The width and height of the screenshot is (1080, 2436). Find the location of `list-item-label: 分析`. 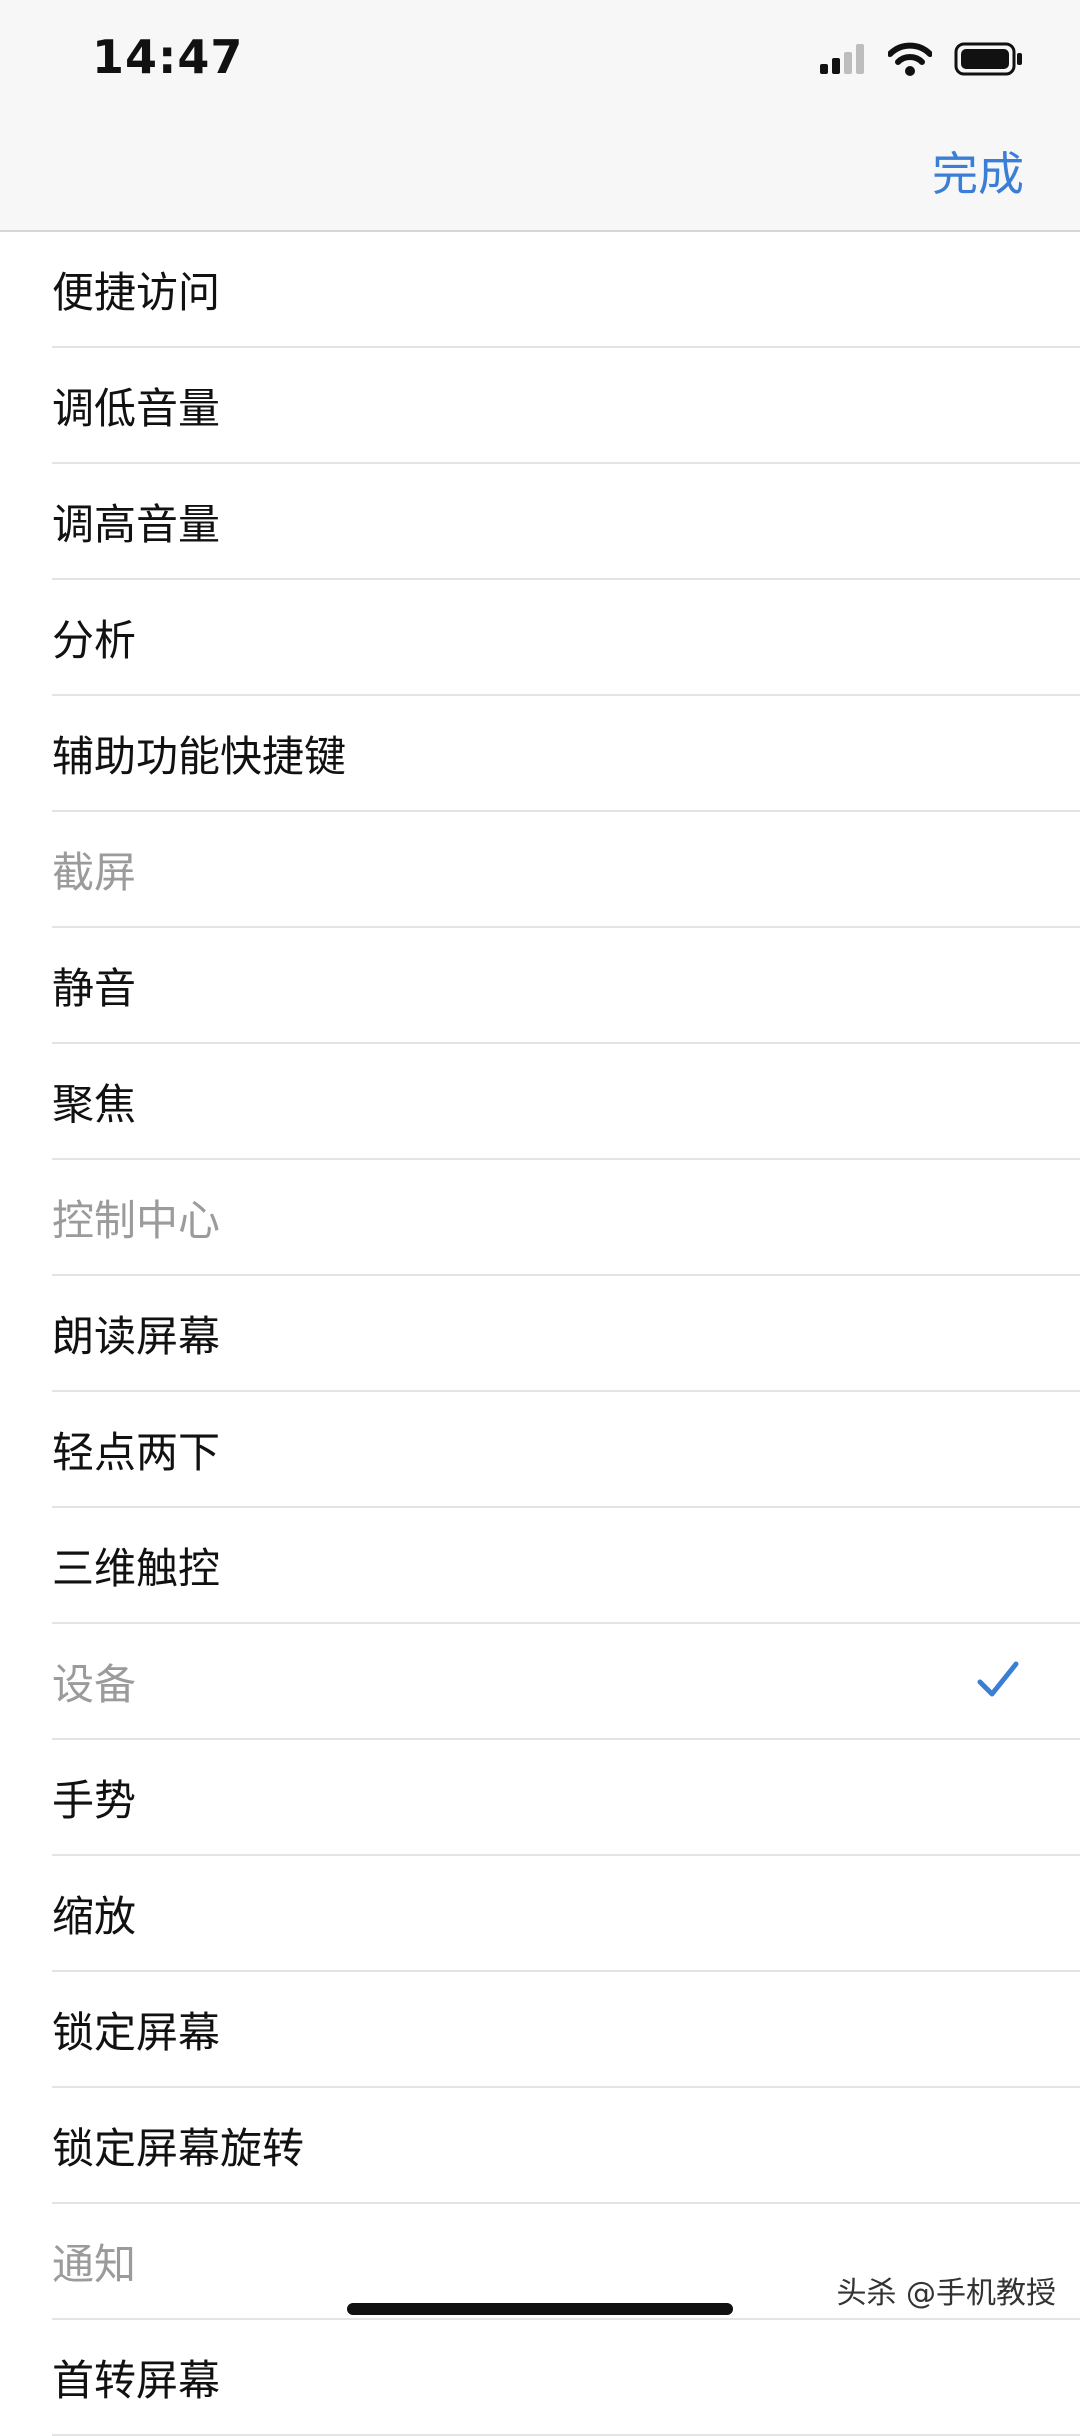

list-item-label: 分析 is located at coordinates (94, 640).